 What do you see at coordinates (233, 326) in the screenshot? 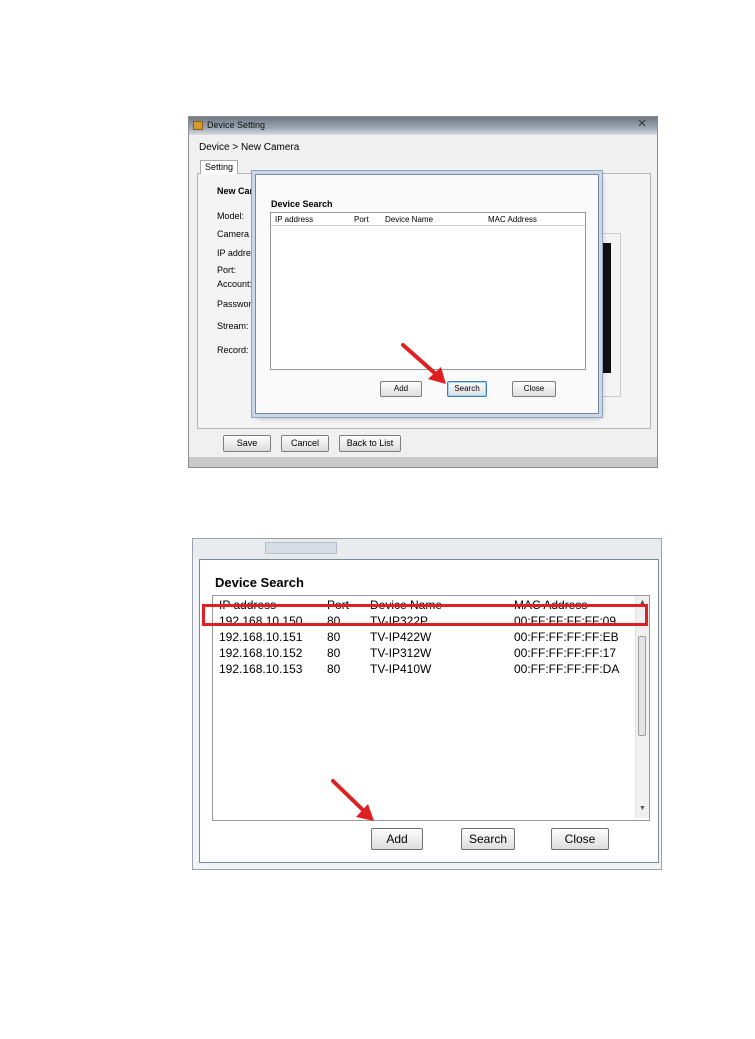
I see `stream-label: Stream:` at bounding box center [233, 326].